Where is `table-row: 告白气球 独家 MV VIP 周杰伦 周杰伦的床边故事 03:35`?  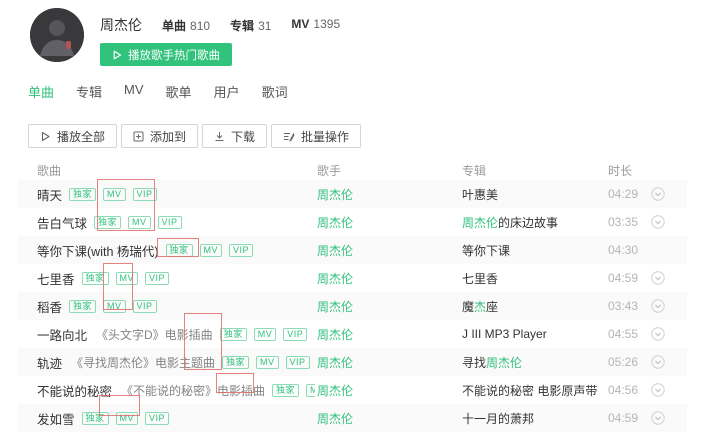 table-row: 告白气球 独家 MV VIP 周杰伦 周杰伦的床边故事 03:35 is located at coordinates (352, 222).